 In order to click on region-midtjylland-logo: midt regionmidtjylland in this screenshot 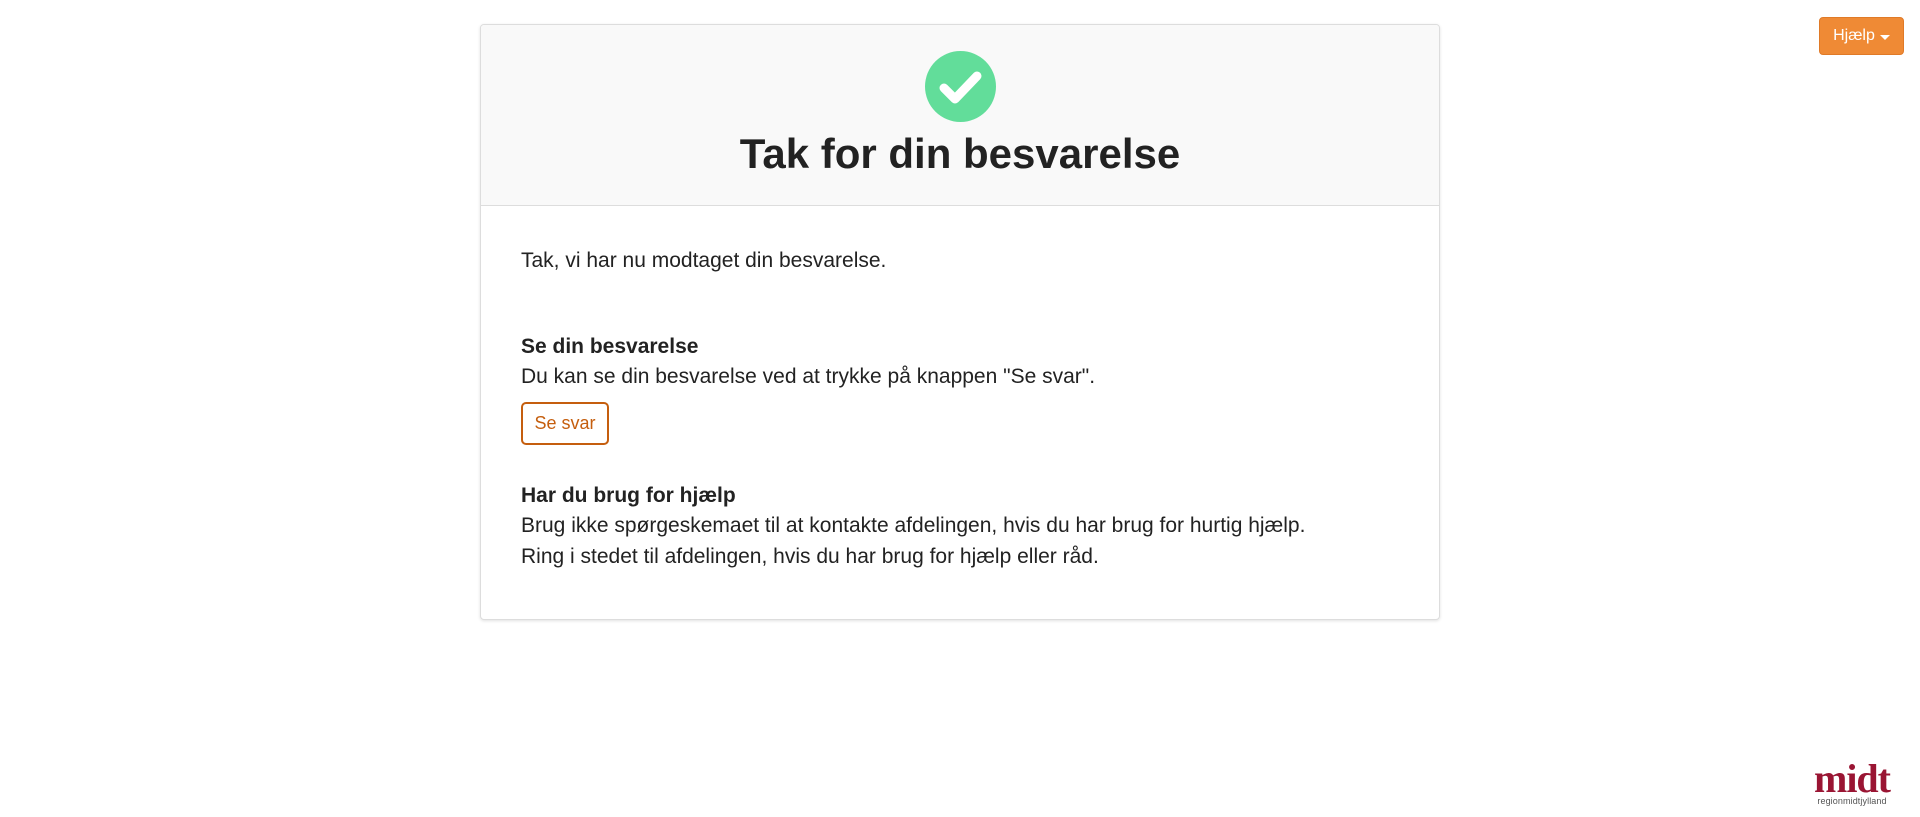, I will do `click(1852, 782)`.